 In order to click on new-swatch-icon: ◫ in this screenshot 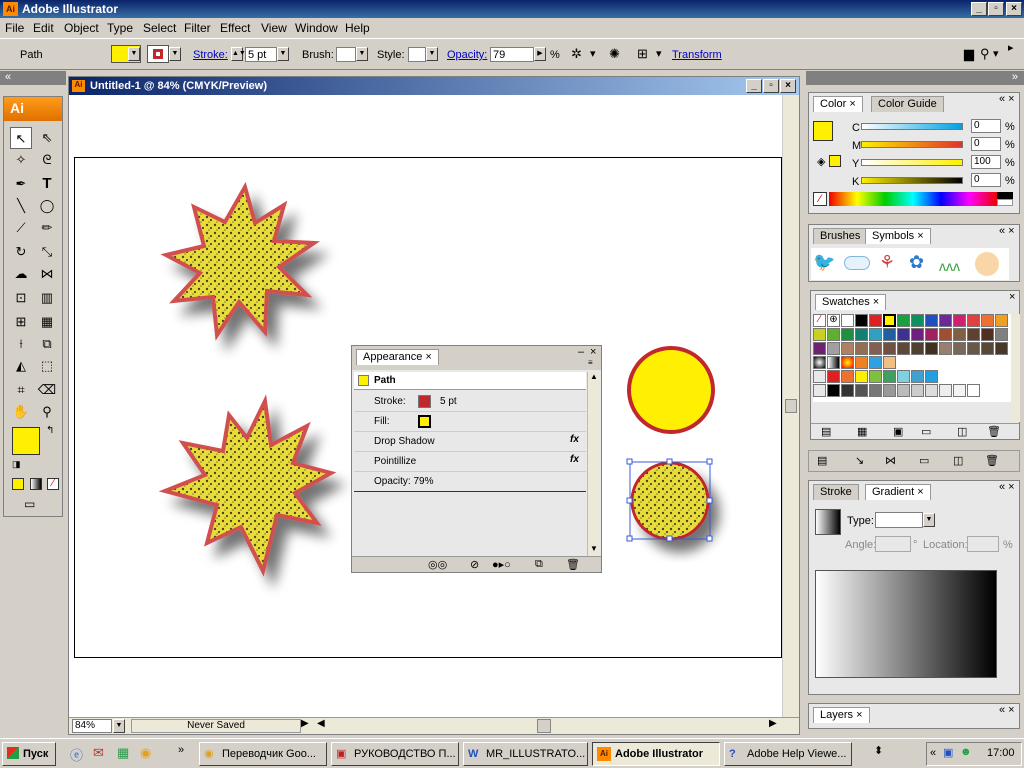, I will do `click(962, 431)`.